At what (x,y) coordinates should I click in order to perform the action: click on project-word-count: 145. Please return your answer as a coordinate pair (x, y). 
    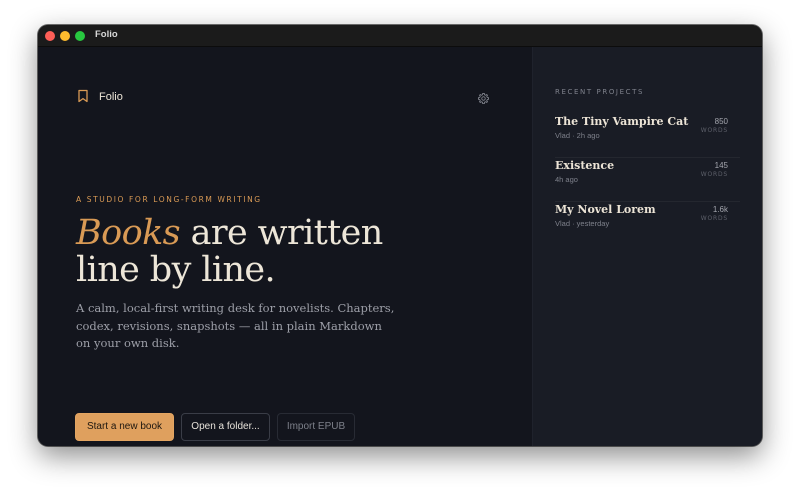
    Looking at the image, I should click on (721, 165).